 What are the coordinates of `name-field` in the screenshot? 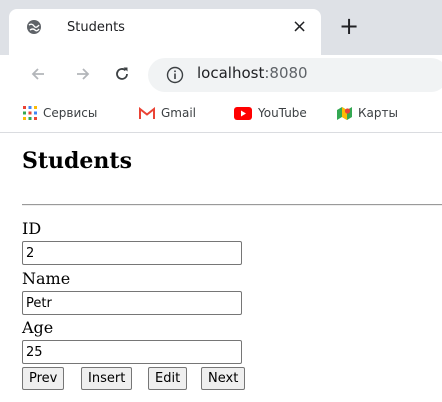 It's located at (132, 303).